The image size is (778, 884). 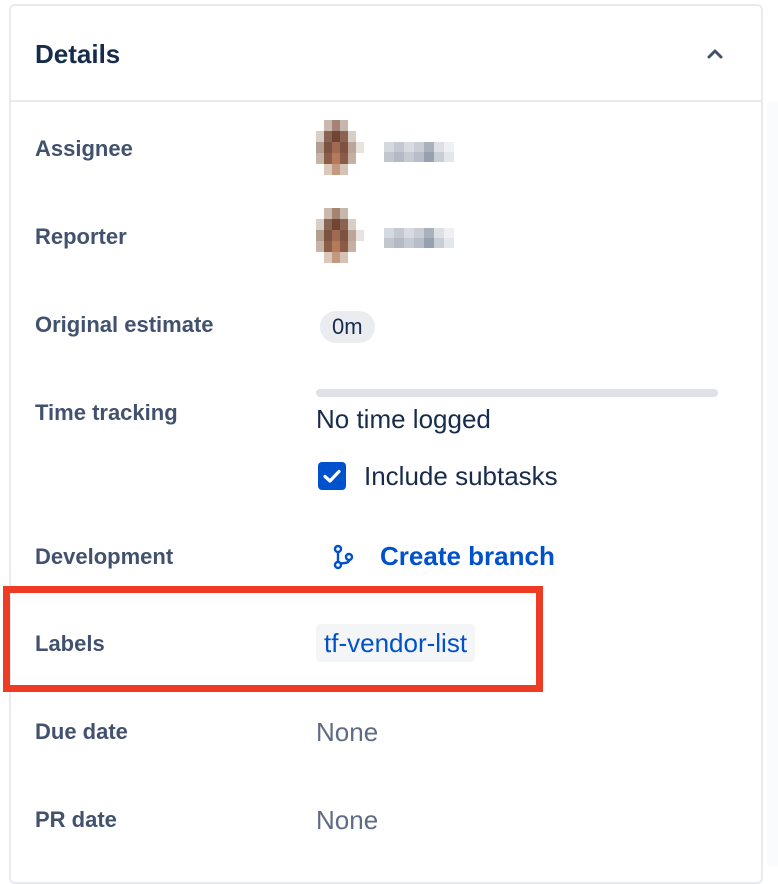 What do you see at coordinates (343, 557) in the screenshot?
I see `git-branch-icon` at bounding box center [343, 557].